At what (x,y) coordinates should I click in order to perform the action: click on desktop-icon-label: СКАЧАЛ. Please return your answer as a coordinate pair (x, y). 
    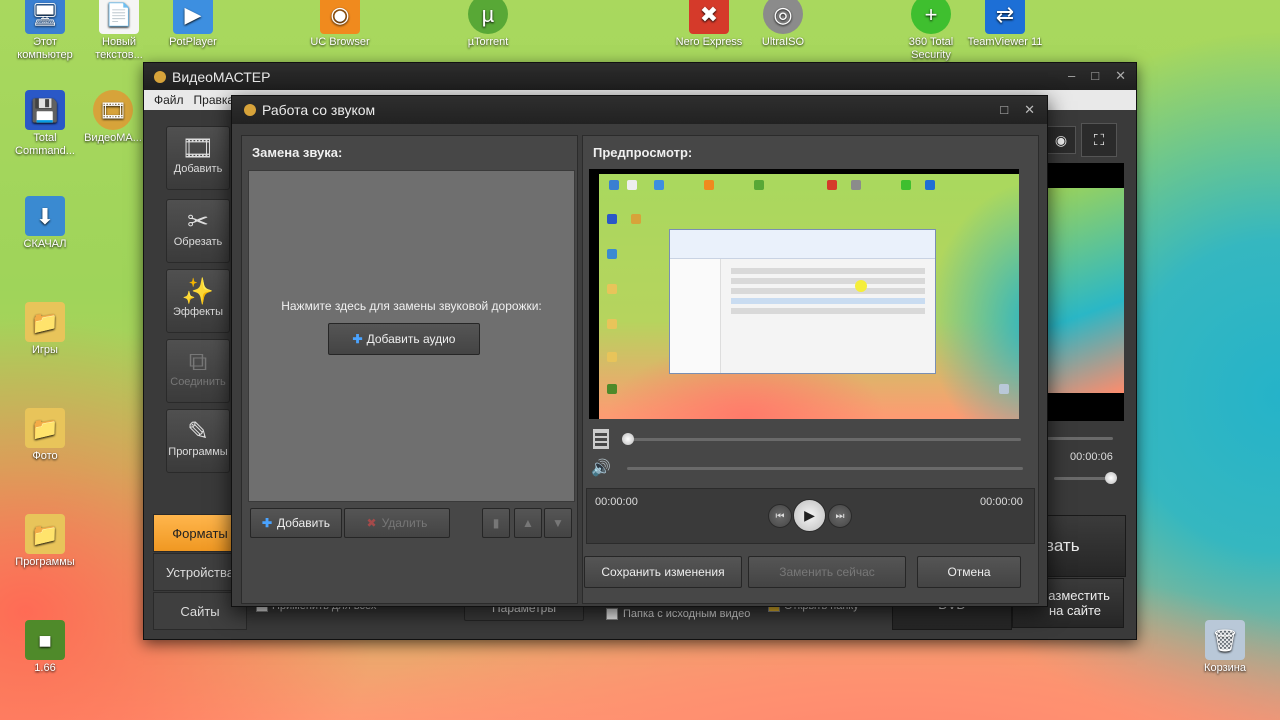
    Looking at the image, I should click on (45, 244).